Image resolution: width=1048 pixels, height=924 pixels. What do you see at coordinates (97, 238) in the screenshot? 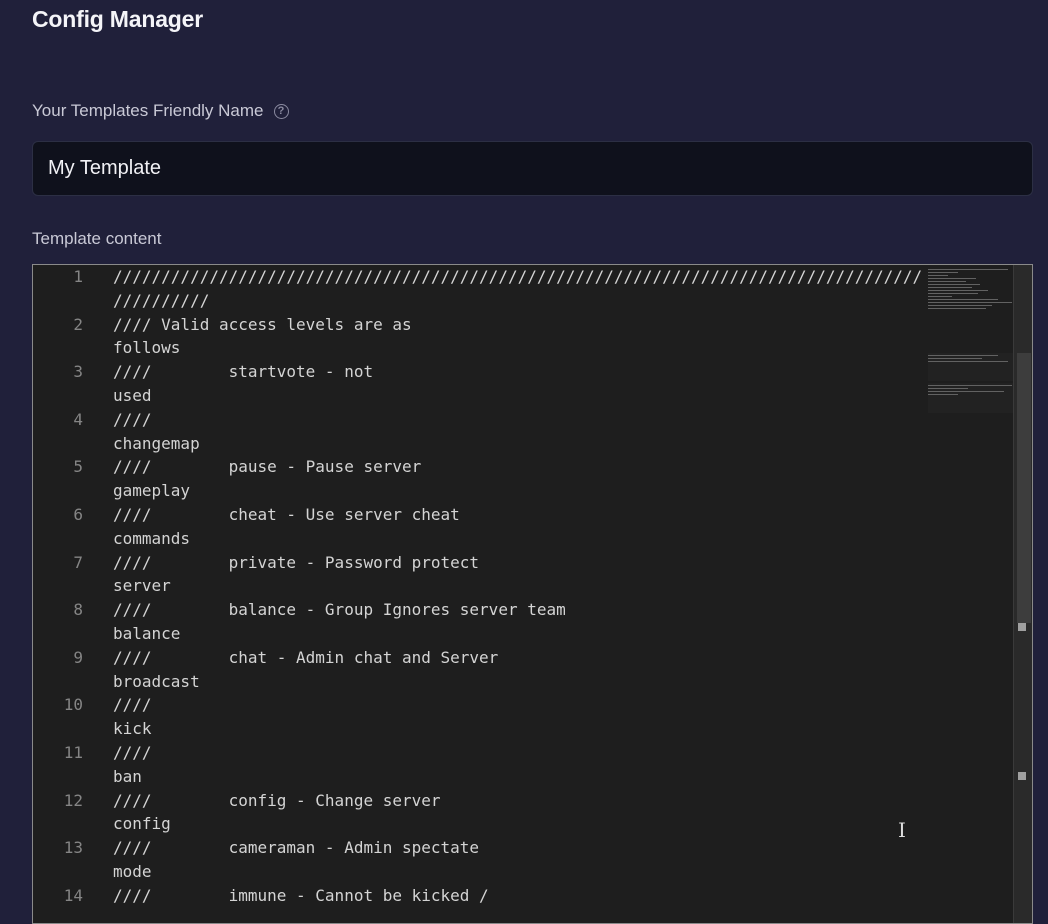
I see `template-content-label: Template content` at bounding box center [97, 238].